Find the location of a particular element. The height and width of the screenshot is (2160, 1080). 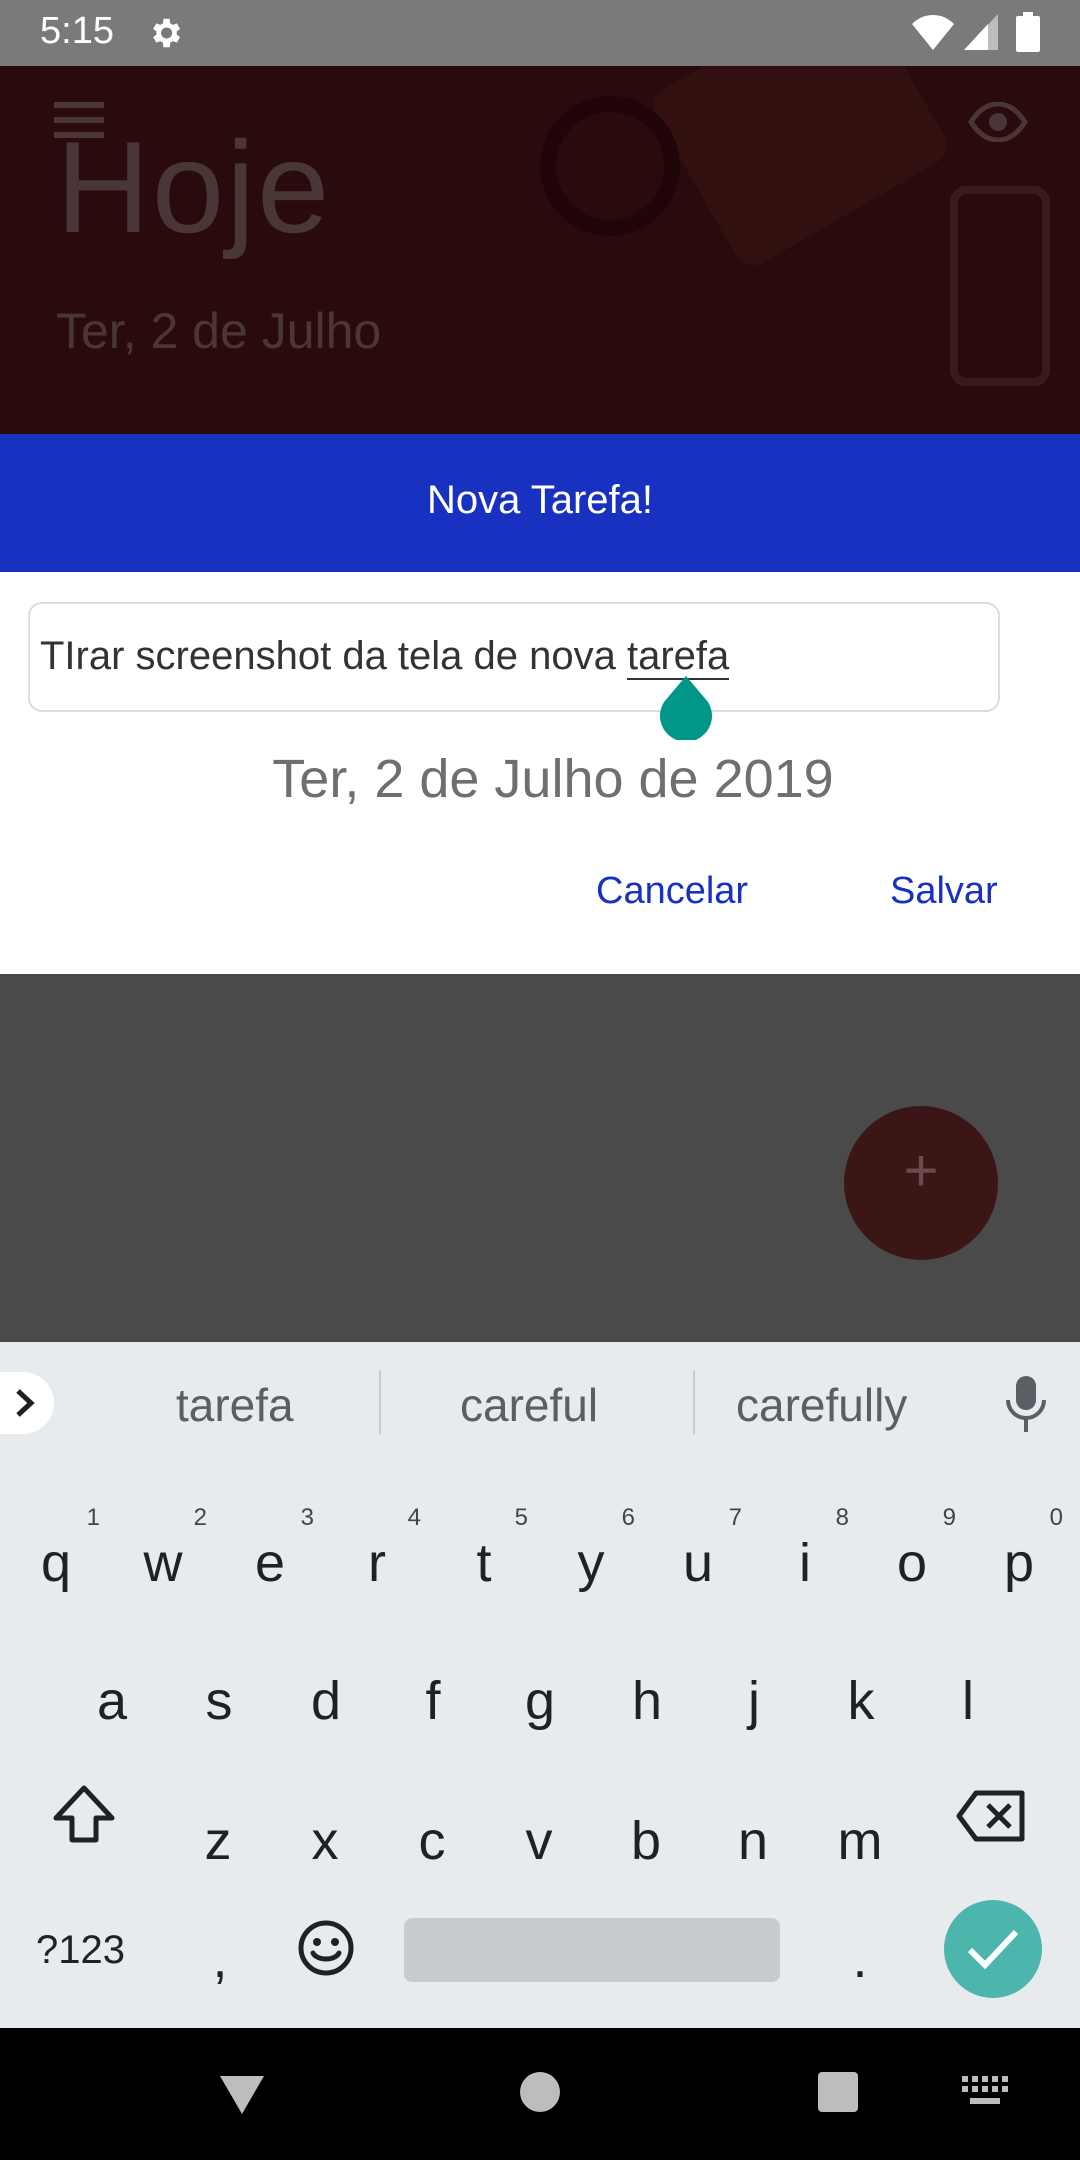

recent-apps-icon is located at coordinates (838, 2092).